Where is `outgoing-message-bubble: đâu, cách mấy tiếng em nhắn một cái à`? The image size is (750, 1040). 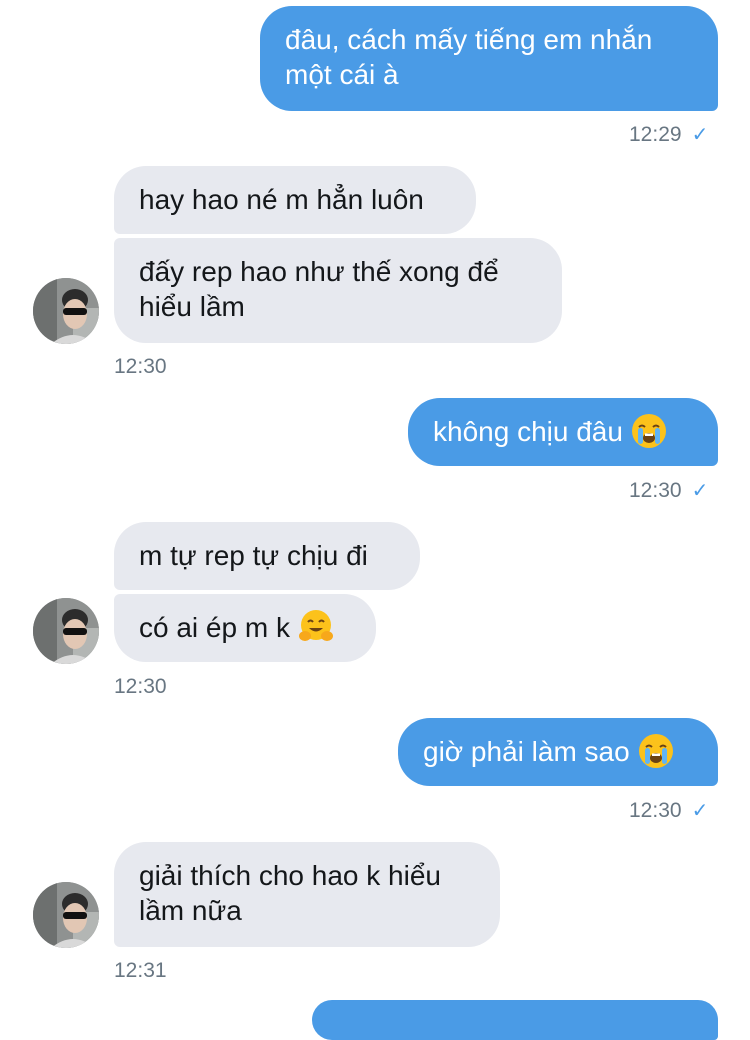
outgoing-message-bubble: đâu, cách mấy tiếng em nhắn một cái à is located at coordinates (489, 58).